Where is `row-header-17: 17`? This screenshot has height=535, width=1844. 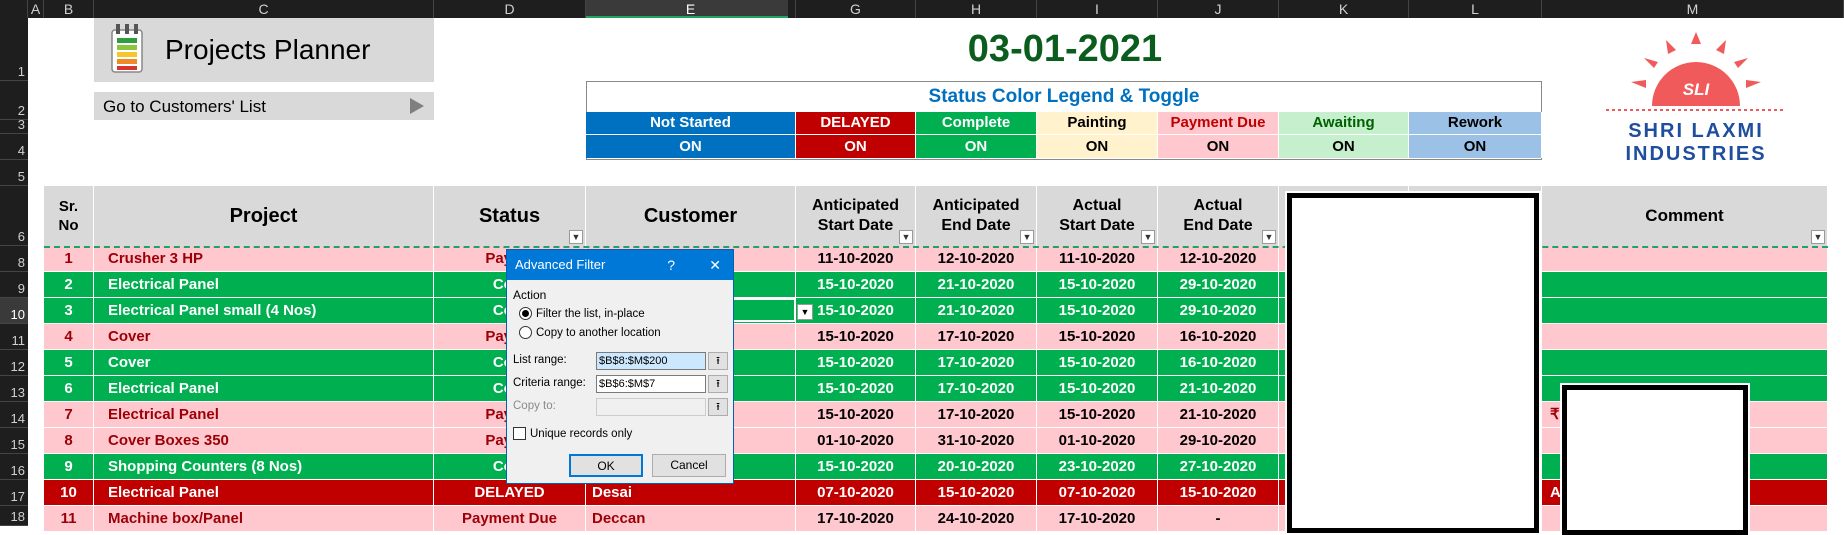
row-header-17: 17 is located at coordinates (14, 493).